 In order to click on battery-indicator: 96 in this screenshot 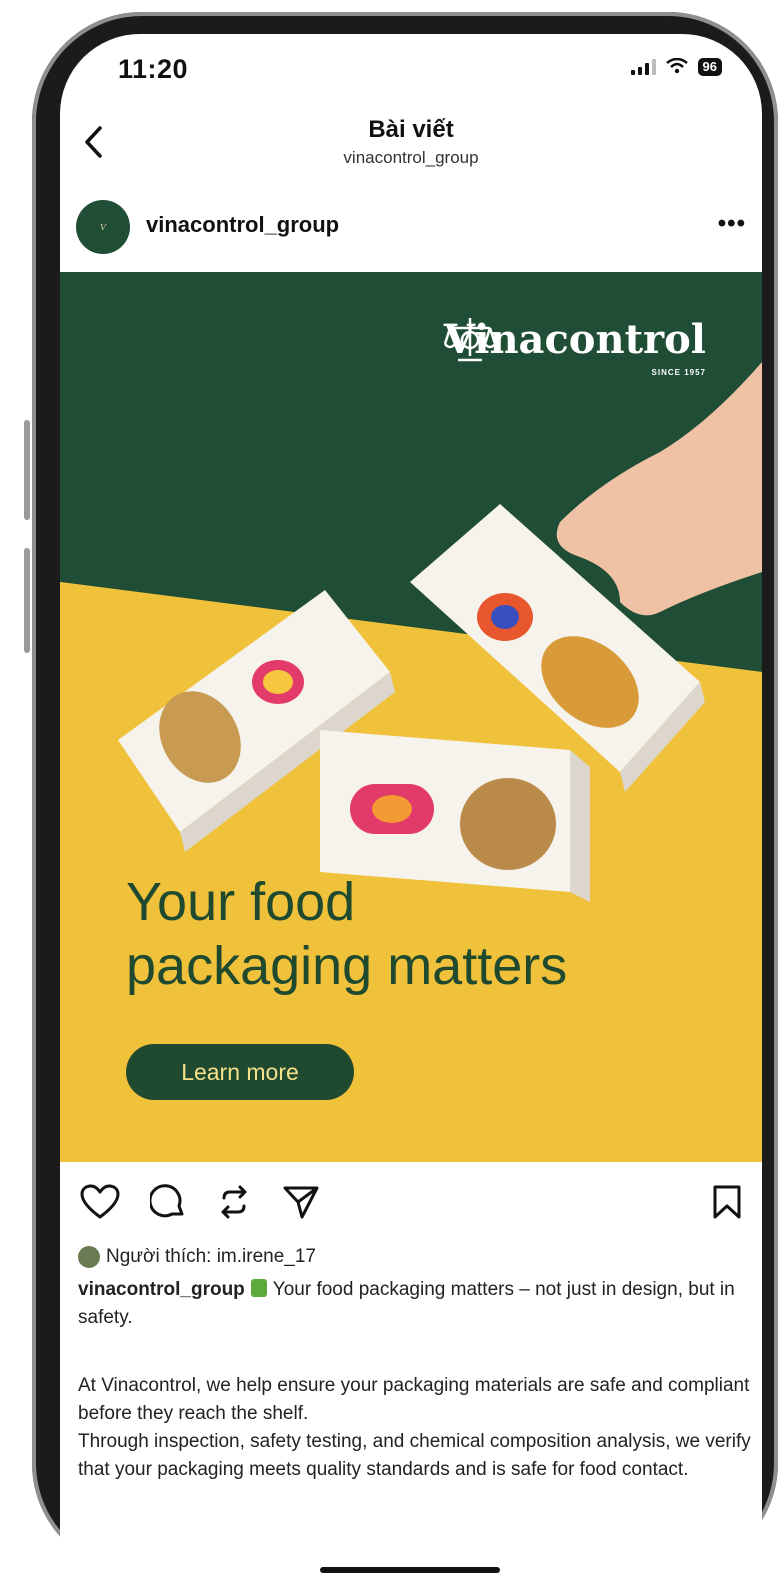, I will do `click(709, 67)`.